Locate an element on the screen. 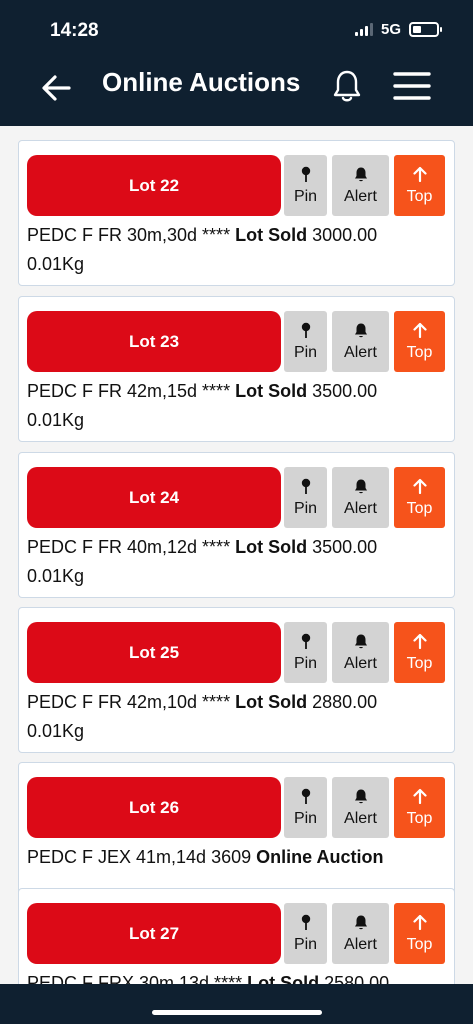  lot-desc-text: PEDC F FR 40m,12d **** is located at coordinates (129, 547).